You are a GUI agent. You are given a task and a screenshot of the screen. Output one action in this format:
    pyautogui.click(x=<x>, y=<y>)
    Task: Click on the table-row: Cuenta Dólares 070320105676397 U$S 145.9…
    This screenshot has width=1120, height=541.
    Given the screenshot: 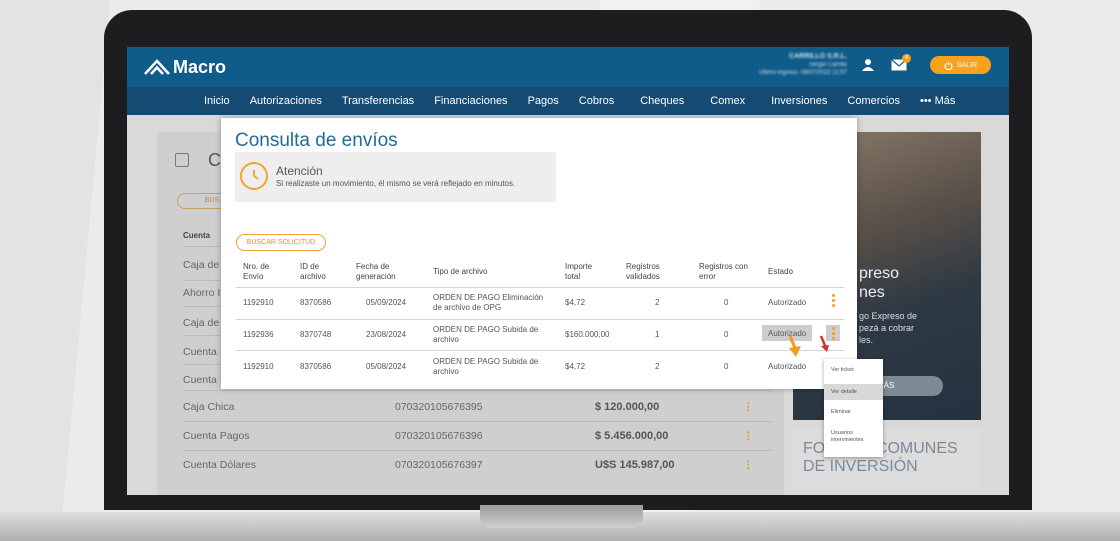 What is the action you would take?
    pyautogui.click(x=478, y=465)
    